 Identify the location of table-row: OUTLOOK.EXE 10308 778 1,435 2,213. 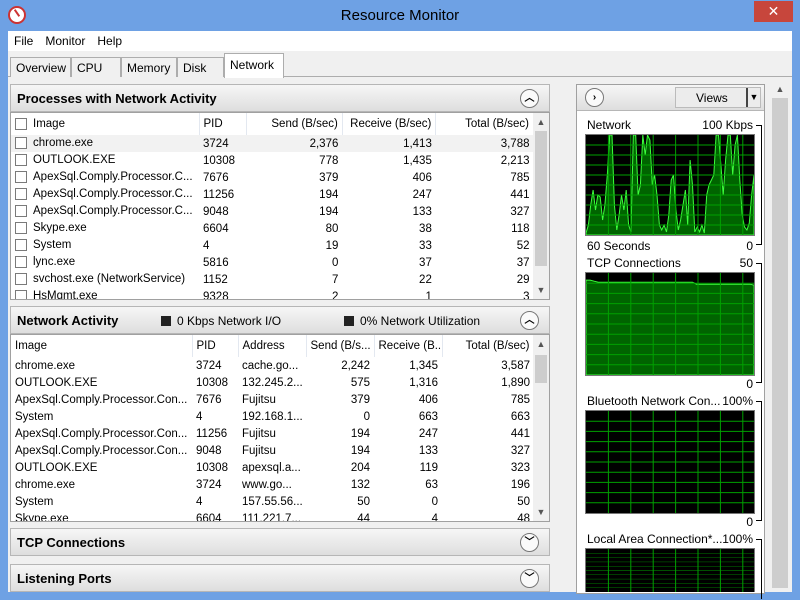
(272, 160).